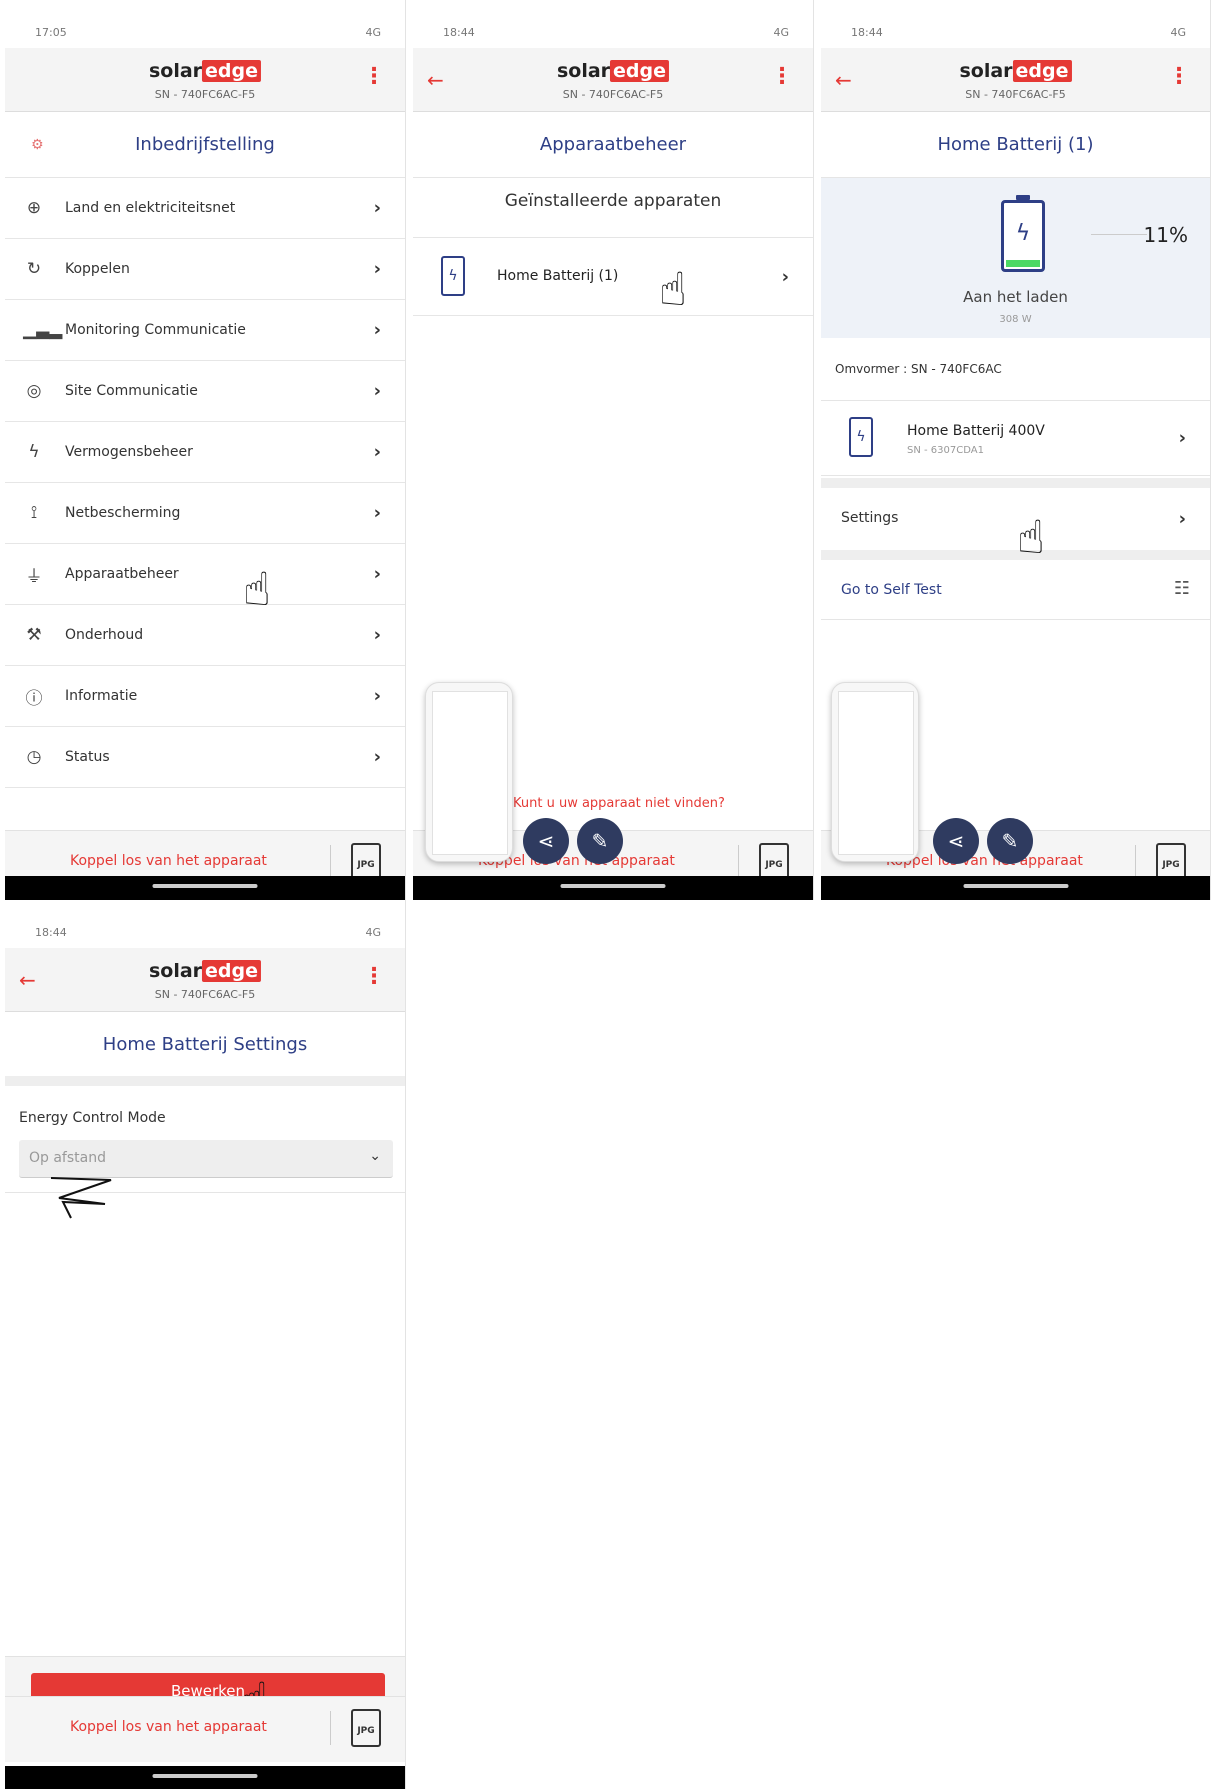  I want to click on status-time: 18:44, so click(867, 32).